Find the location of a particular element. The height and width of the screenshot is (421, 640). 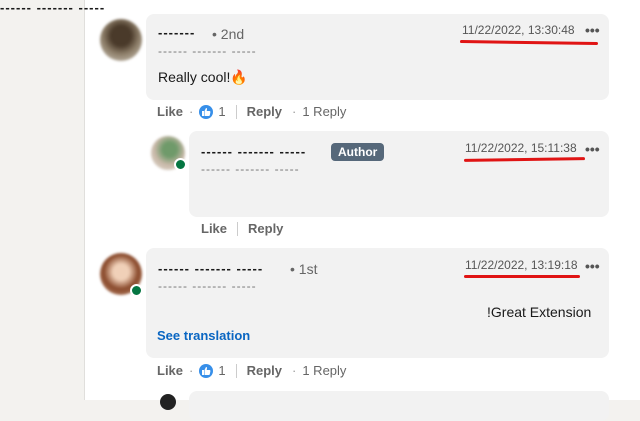

comment-text: Really cool!🔥 is located at coordinates (203, 77).